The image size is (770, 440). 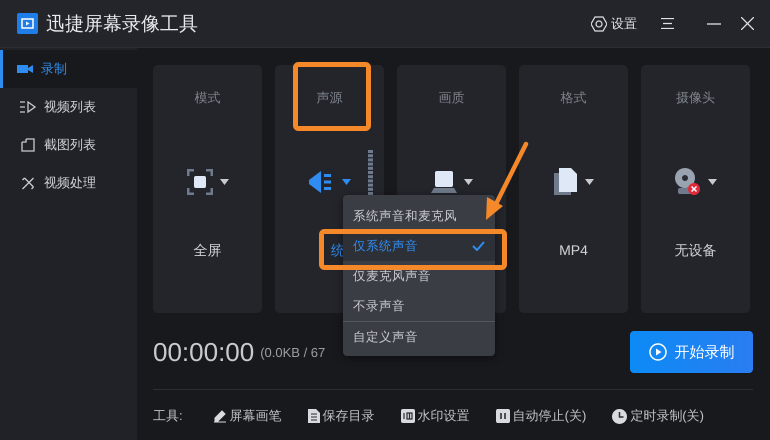 What do you see at coordinates (451, 98) in the screenshot?
I see `card-label: 画质` at bounding box center [451, 98].